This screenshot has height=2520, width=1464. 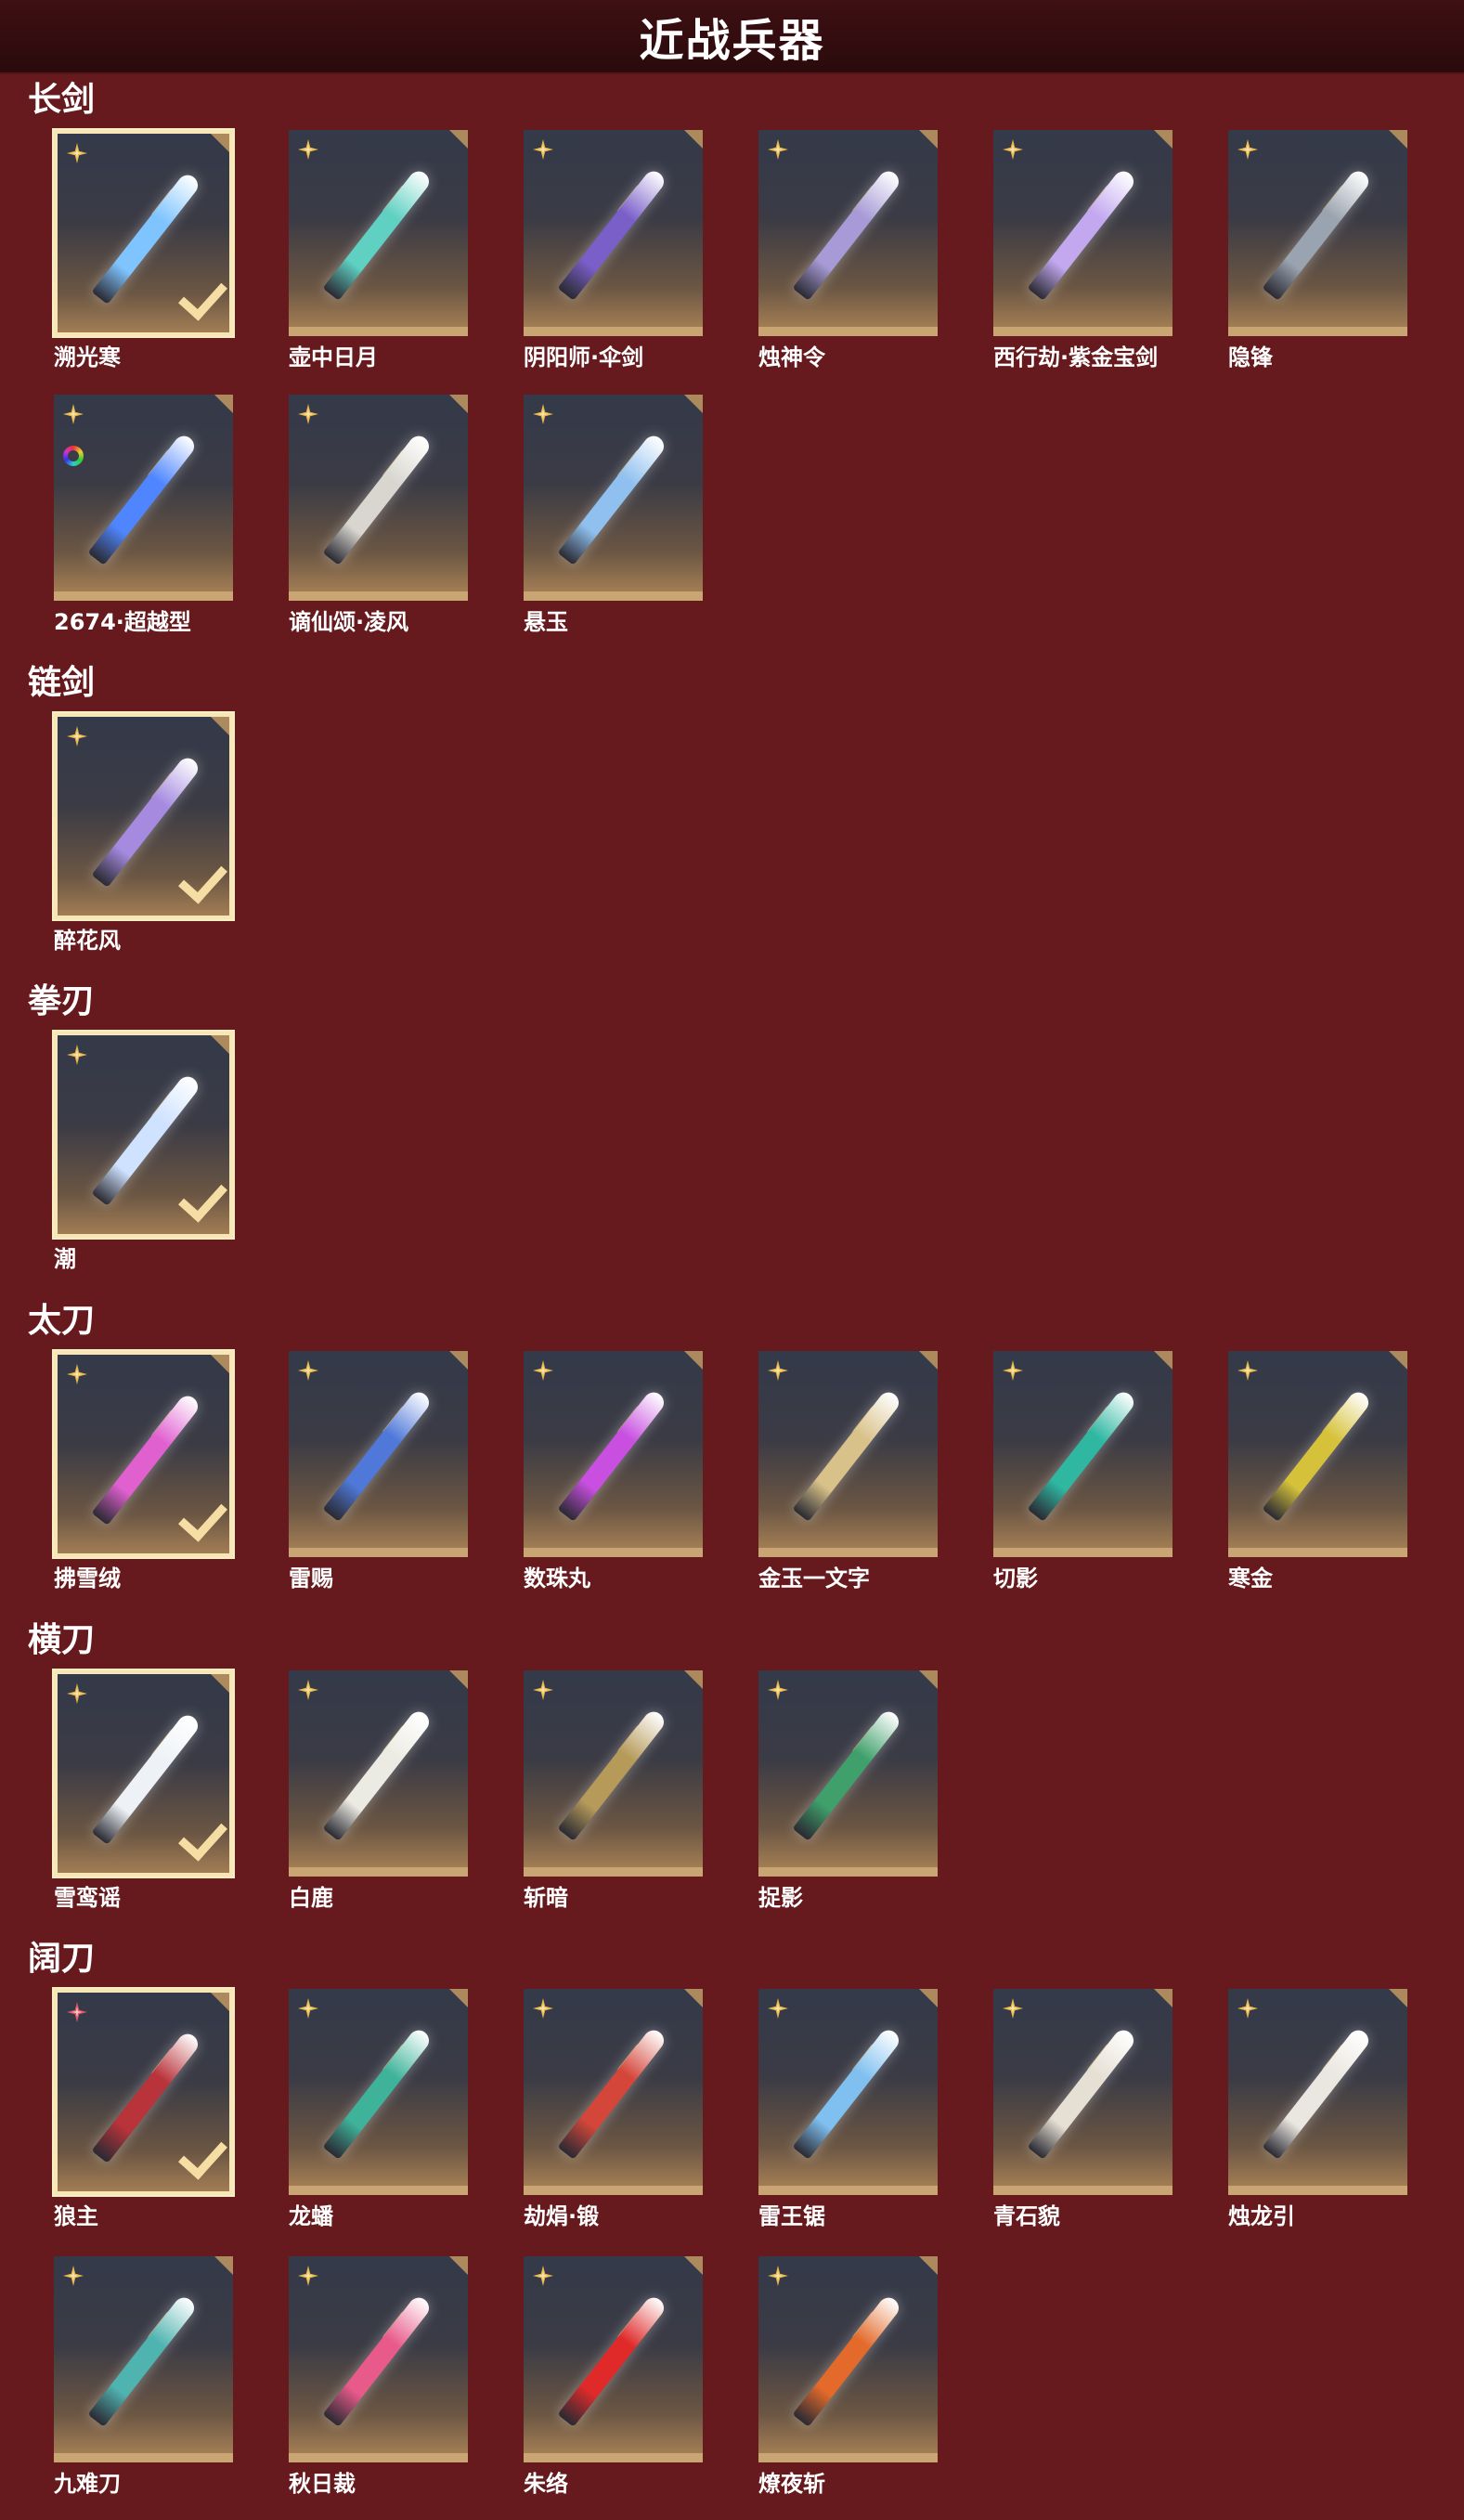 I want to click on weapon-card: 壶中日月, so click(x=379, y=250).